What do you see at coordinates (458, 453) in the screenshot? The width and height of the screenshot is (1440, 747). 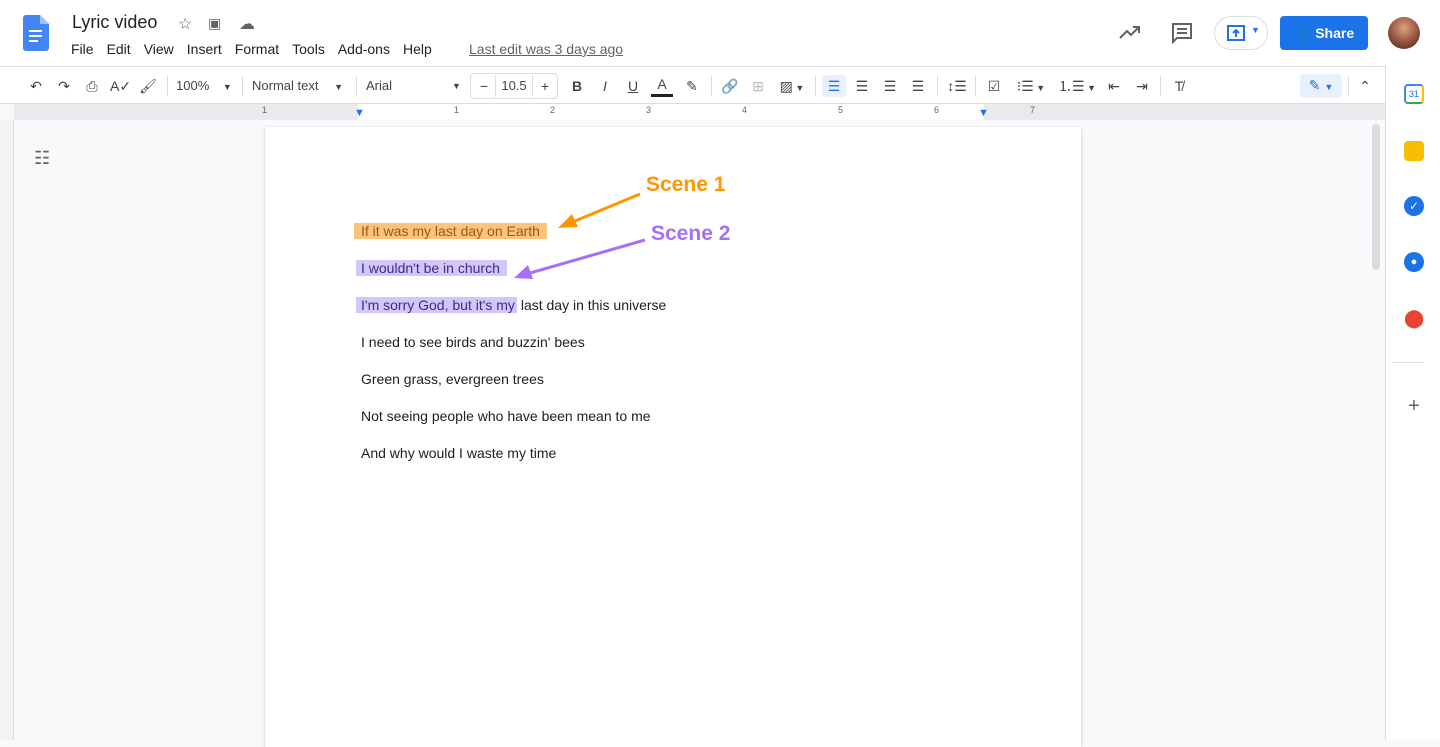 I see `doc-line: And why would I waste my time` at bounding box center [458, 453].